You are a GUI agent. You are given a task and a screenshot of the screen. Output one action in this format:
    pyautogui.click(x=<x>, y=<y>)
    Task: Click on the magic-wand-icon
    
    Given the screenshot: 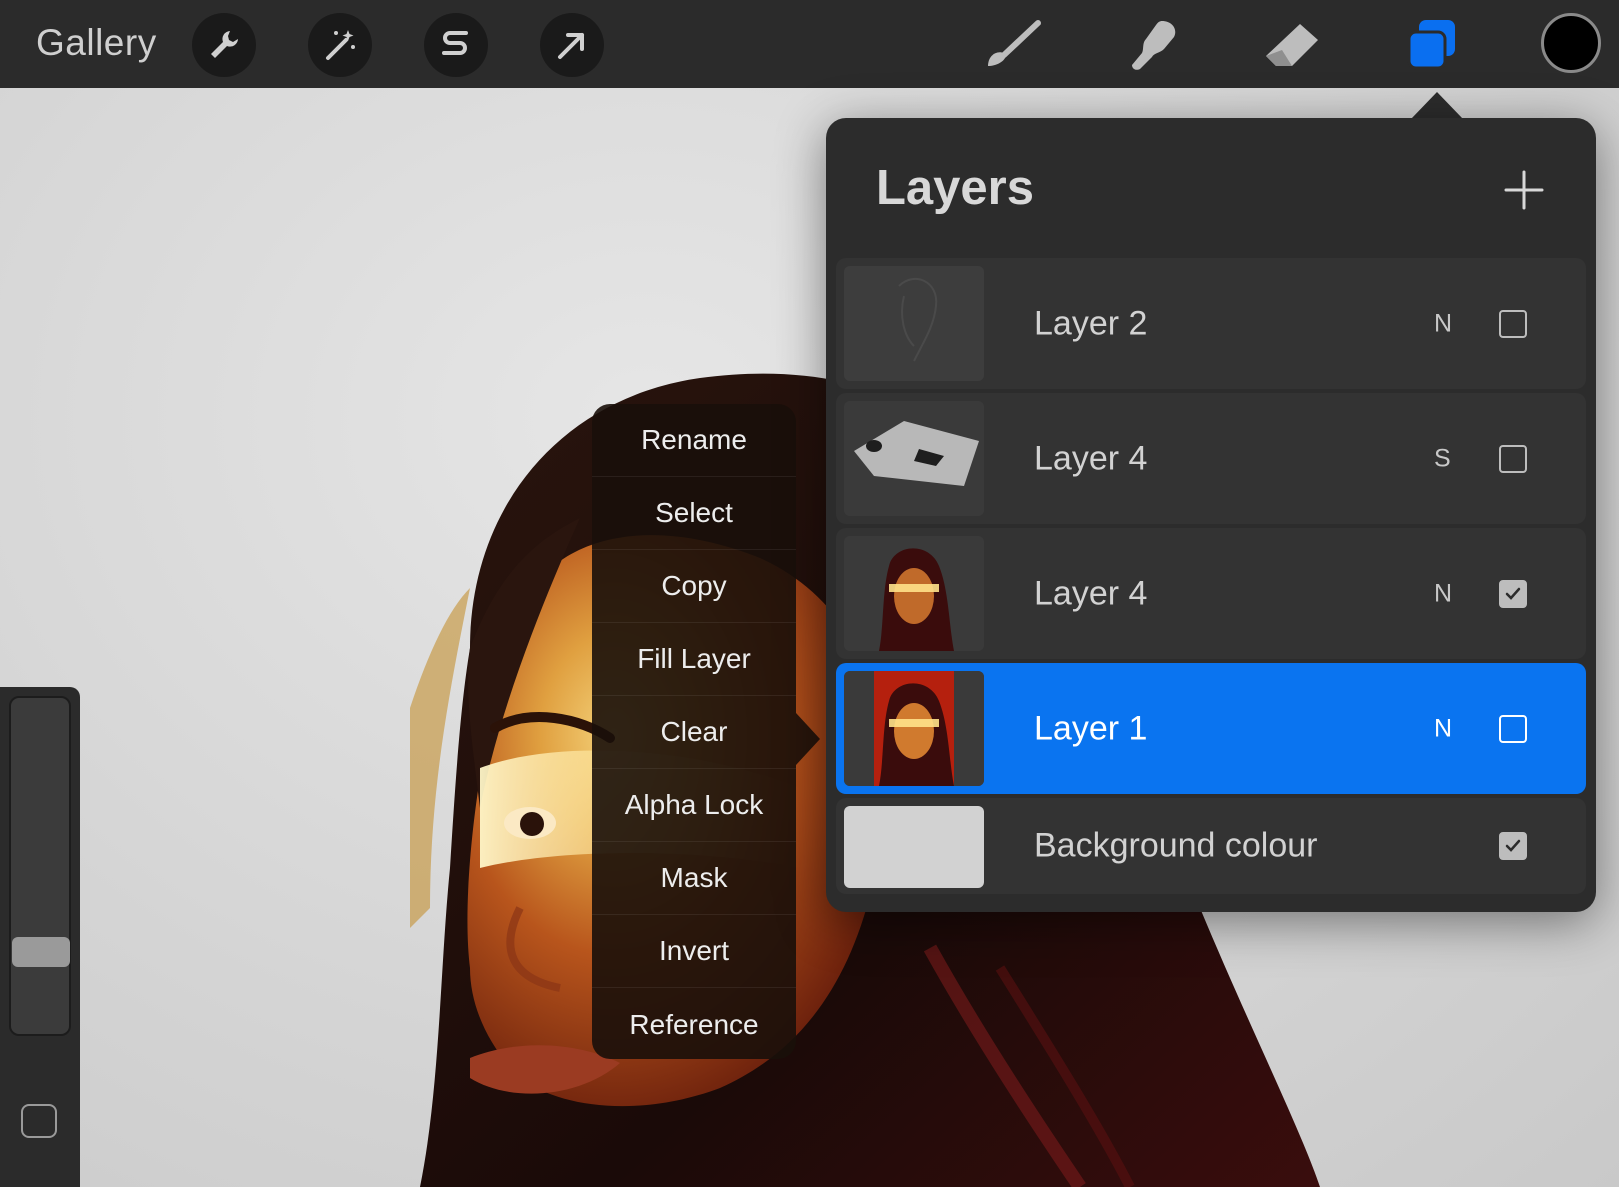 What is the action you would take?
    pyautogui.click(x=340, y=45)
    